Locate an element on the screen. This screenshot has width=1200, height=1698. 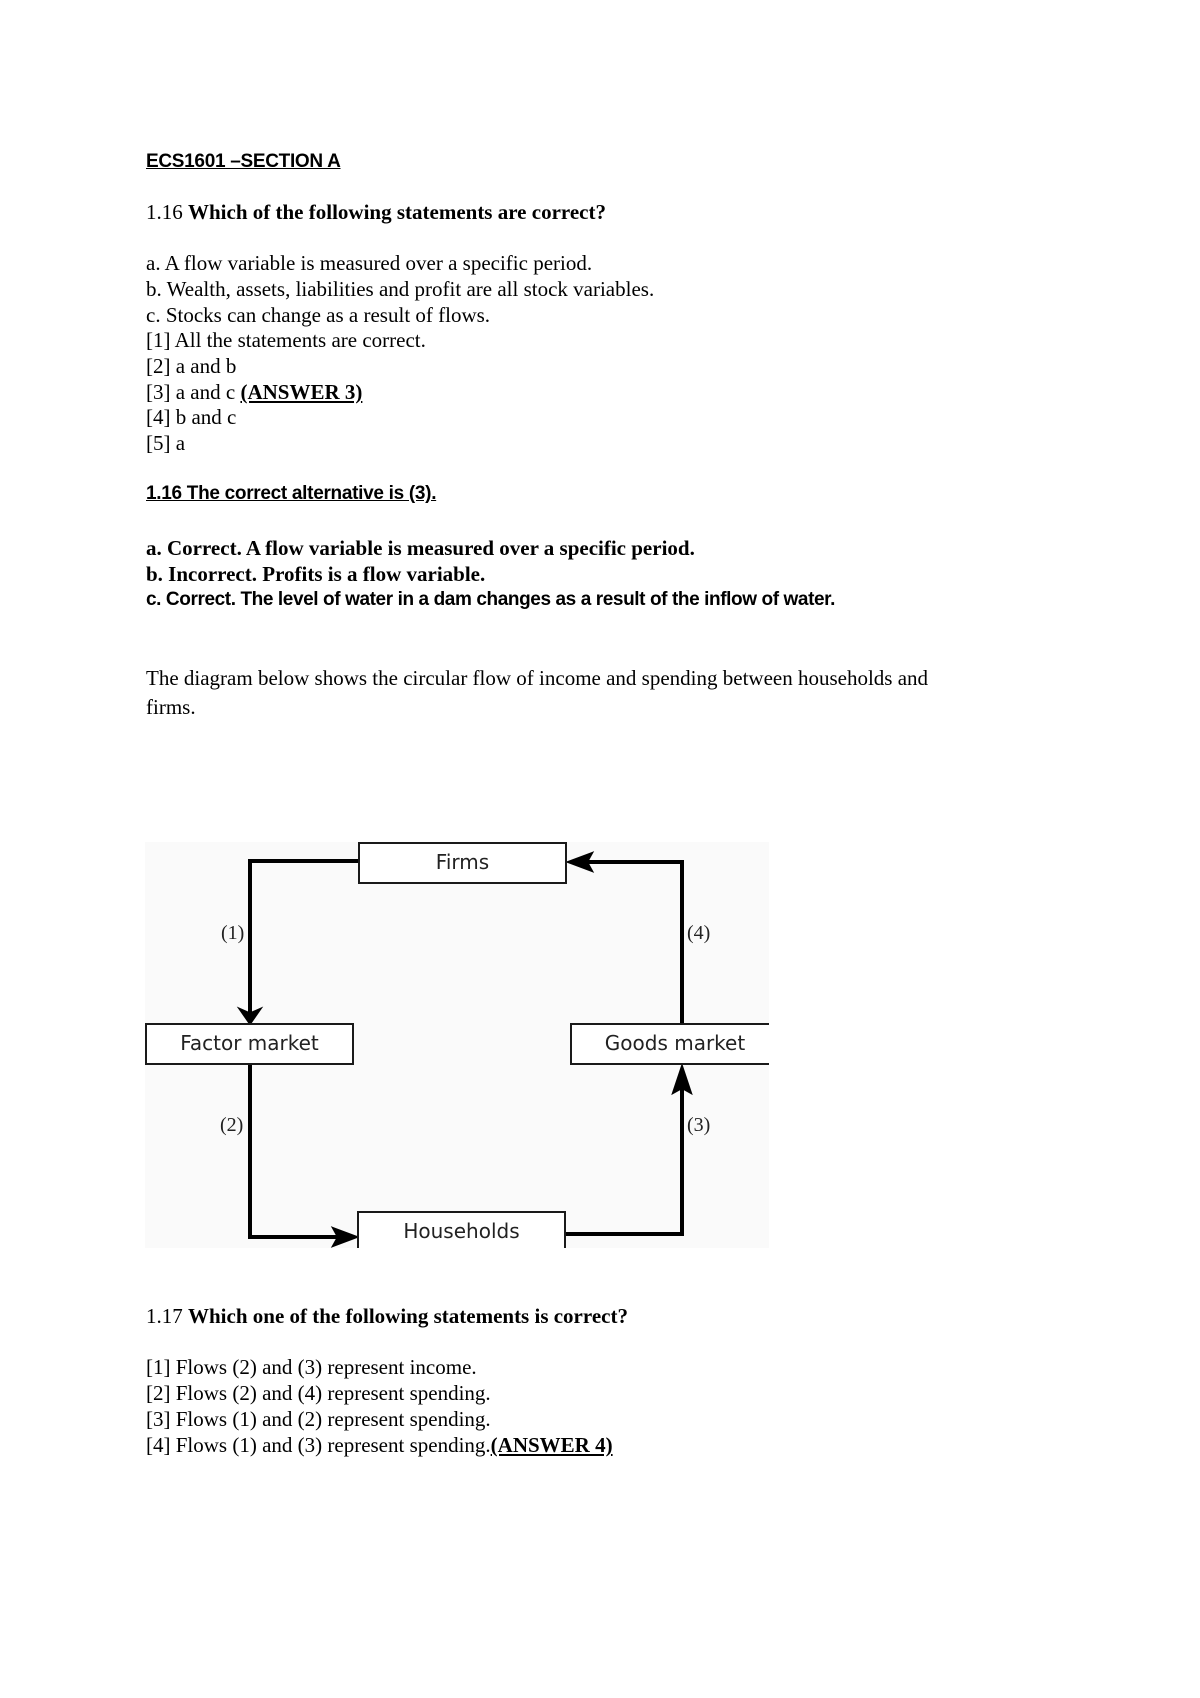
diagram-intro-line-2: firms. is located at coordinates (171, 707).